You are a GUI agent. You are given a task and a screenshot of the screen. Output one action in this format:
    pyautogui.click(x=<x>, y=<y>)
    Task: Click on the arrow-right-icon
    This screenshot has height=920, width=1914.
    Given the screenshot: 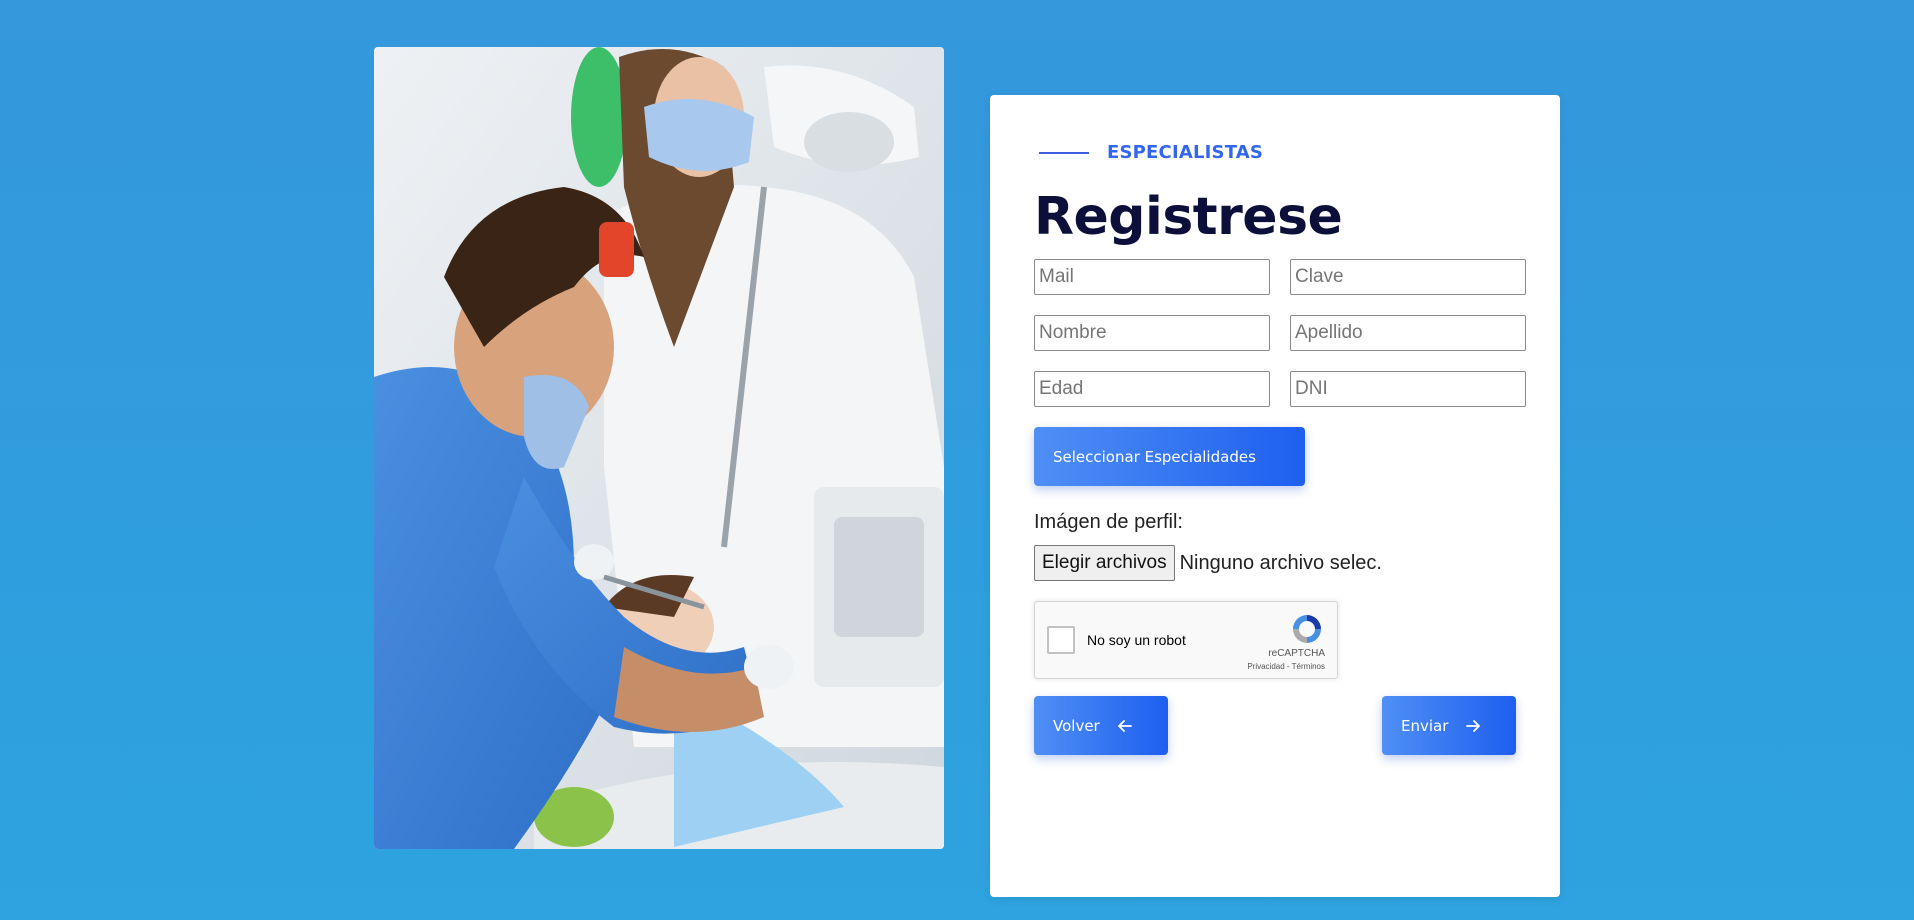 What is the action you would take?
    pyautogui.click(x=1473, y=725)
    